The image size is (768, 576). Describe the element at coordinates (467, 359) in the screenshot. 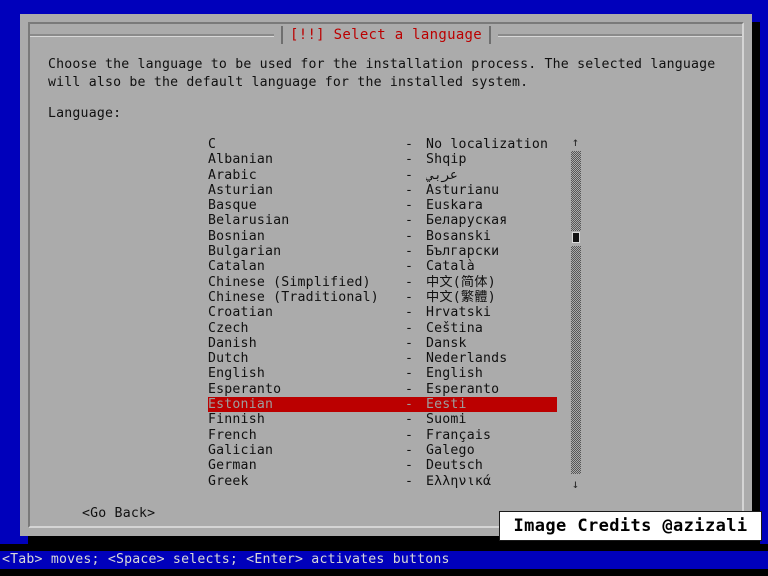

I see `language-name-native: Nederlands` at that location.